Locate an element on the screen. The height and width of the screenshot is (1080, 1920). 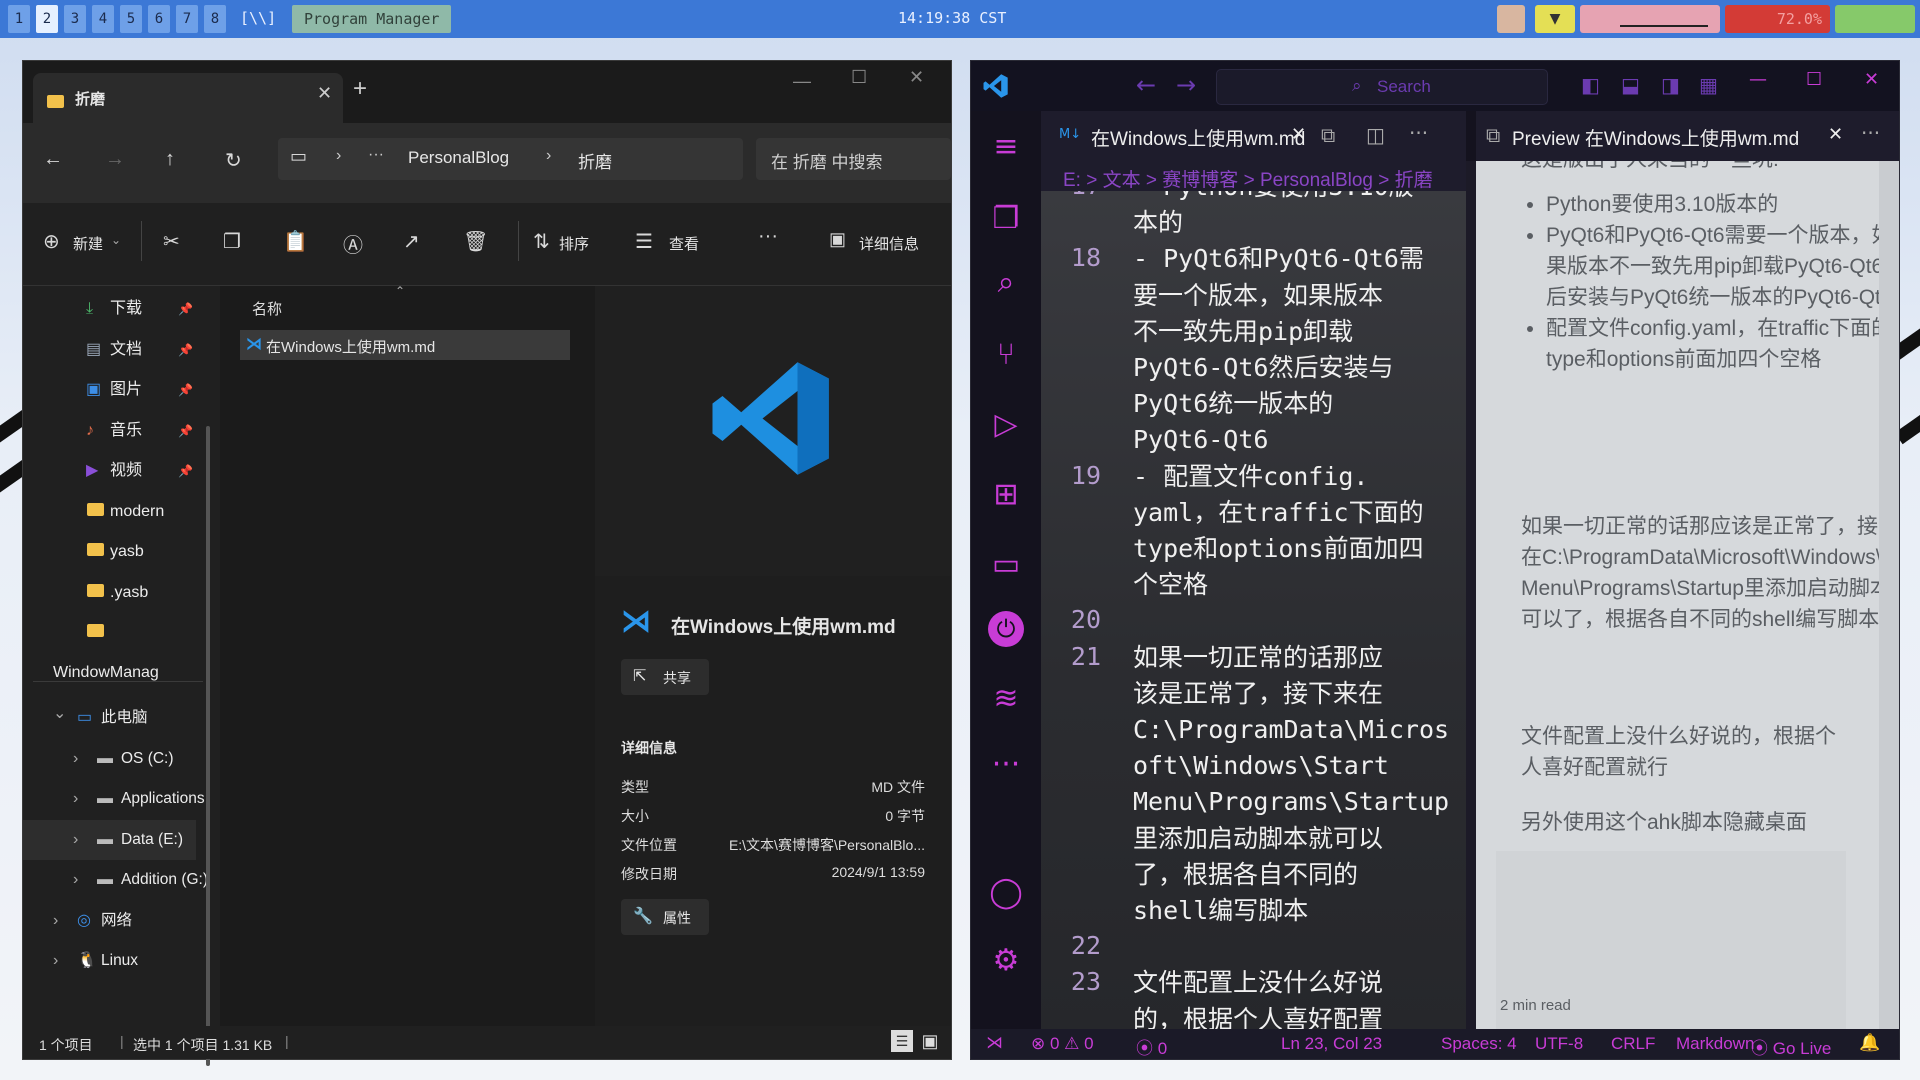
share-button: ⇱ 共享 is located at coordinates (665, 677).